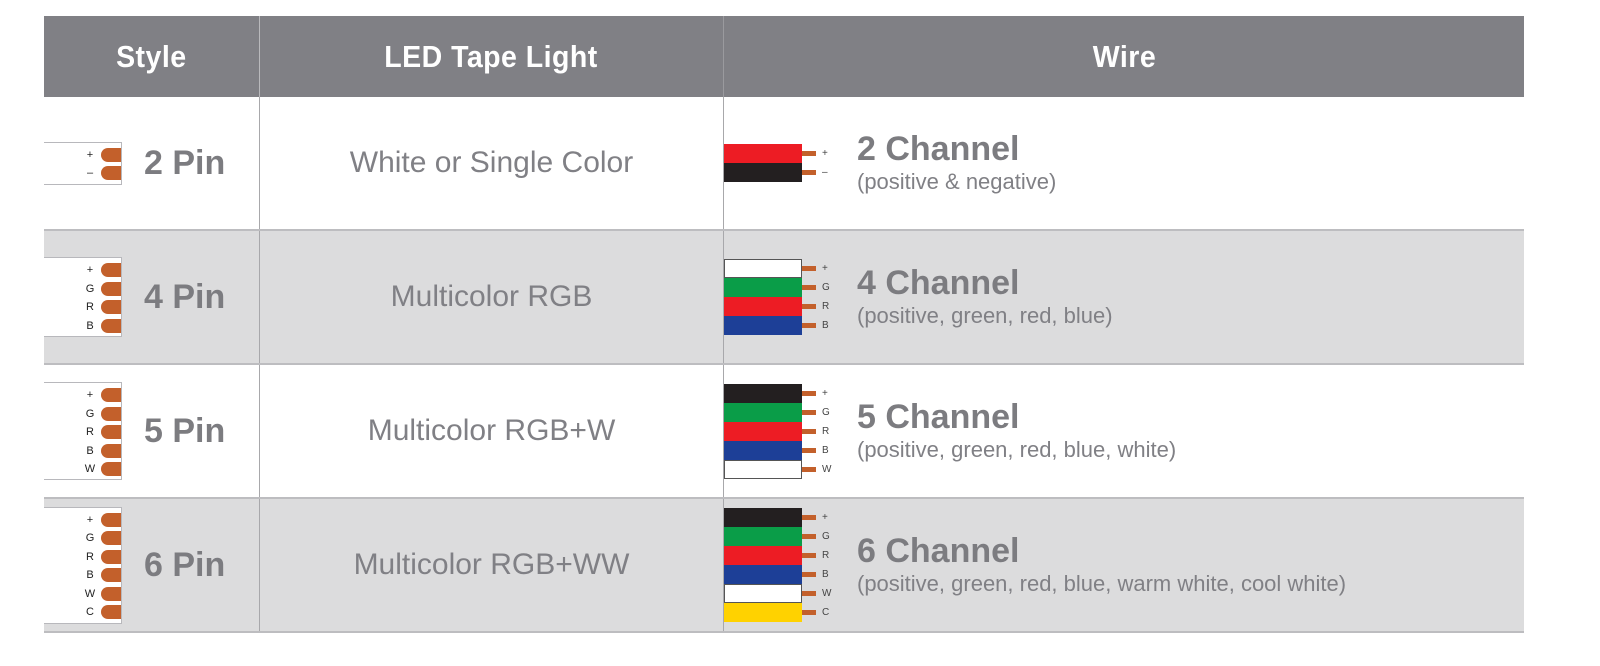 This screenshot has height=666, width=1600. I want to click on wire-bundle-icon: + G R B W, so click(778, 431).